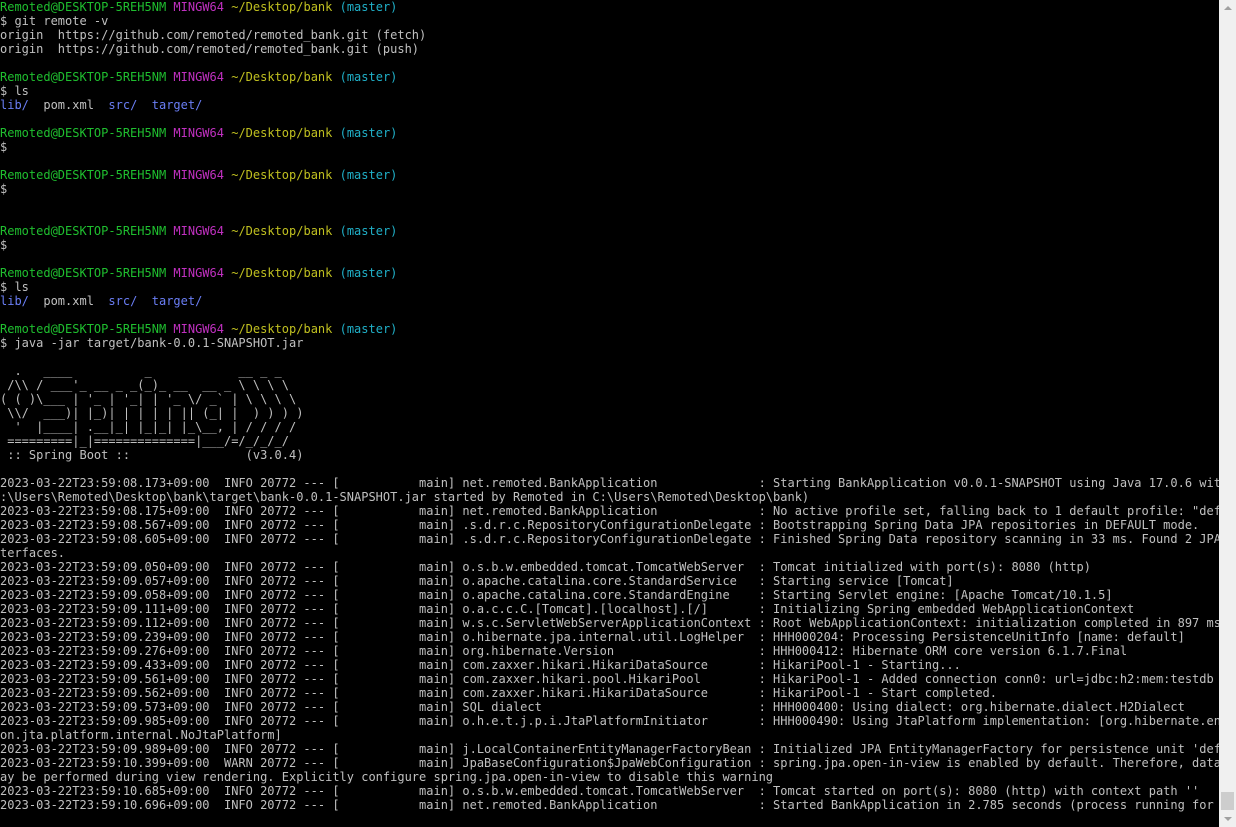 The width and height of the screenshot is (1236, 827). I want to click on terminal-line: on.jta.platform.internal.NoJtaPlatform], so click(609, 735).